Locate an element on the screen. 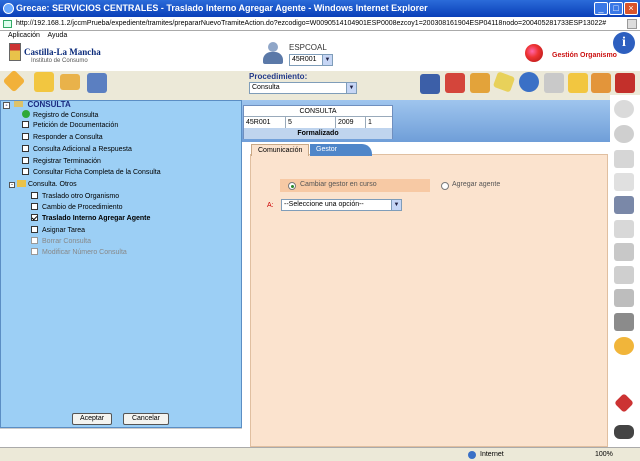 Image resolution: width=640 pixels, height=461 pixels. procedimiento-label: Procedimiento: is located at coordinates (278, 76).